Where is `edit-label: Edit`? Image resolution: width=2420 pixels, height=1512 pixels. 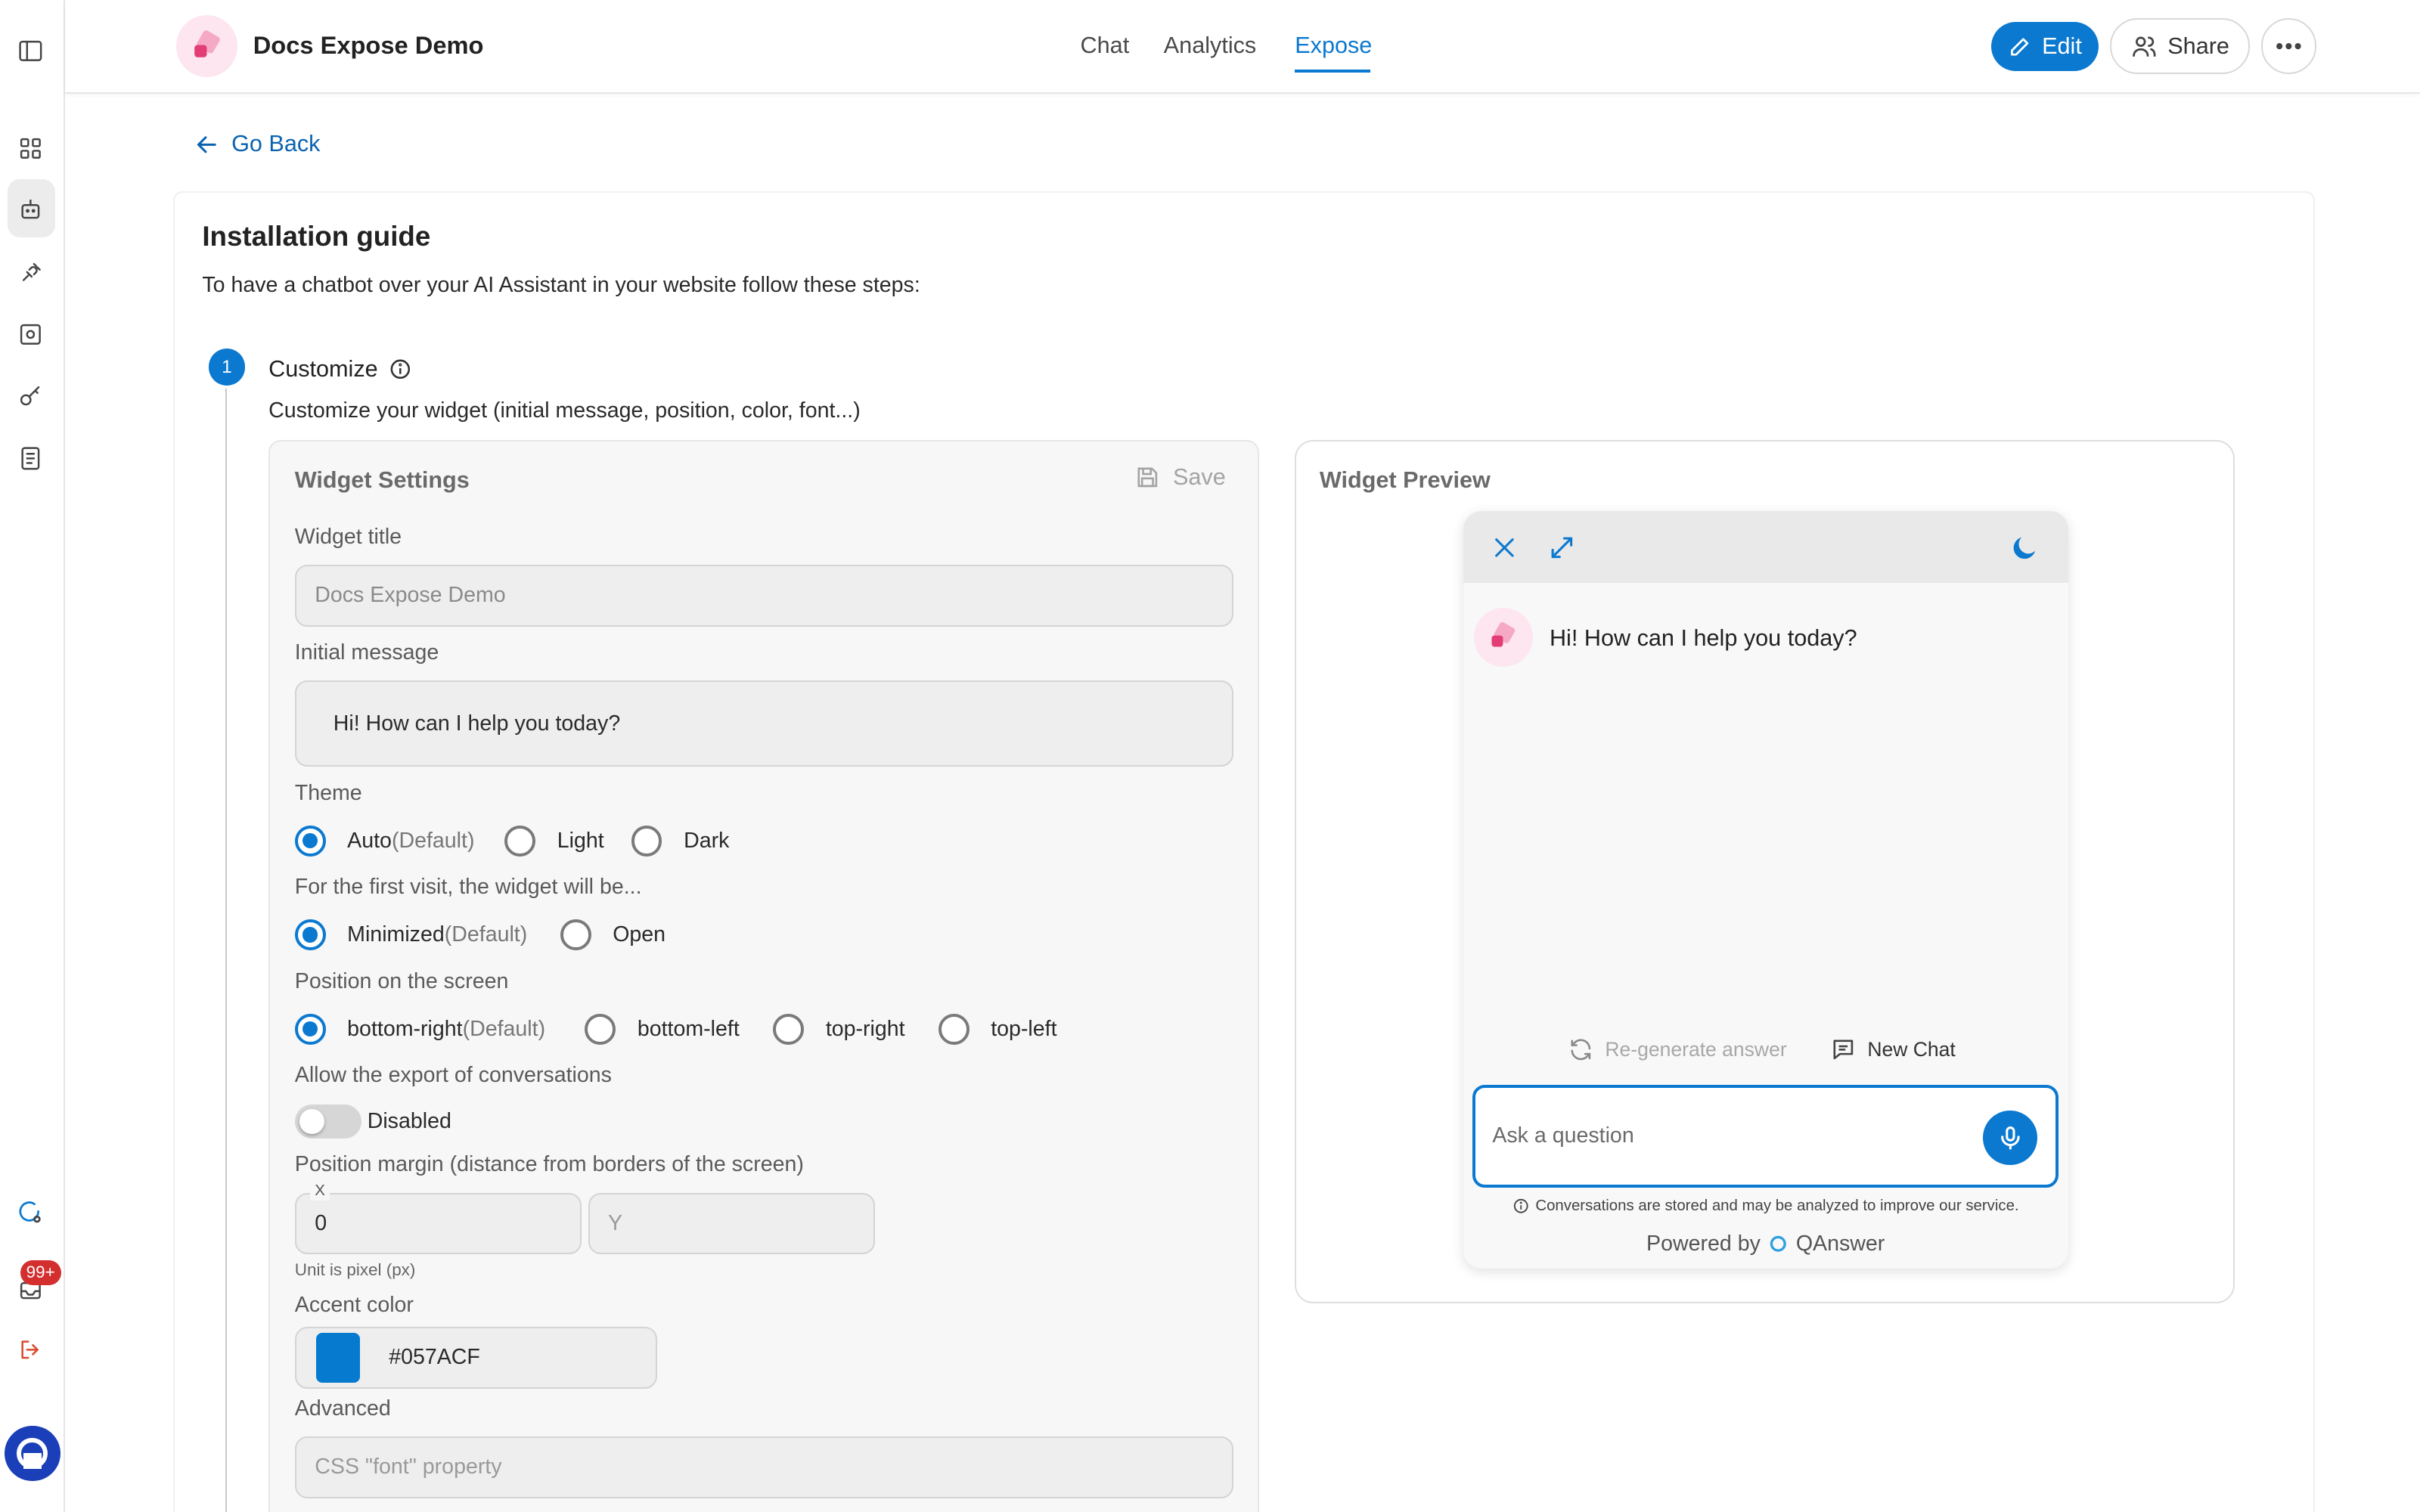 edit-label: Edit is located at coordinates (2062, 46).